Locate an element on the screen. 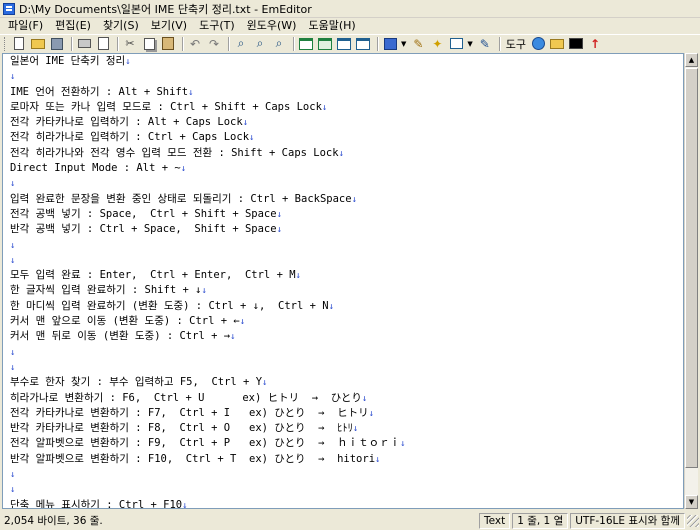  line-text: 히라가나로 변환하기 : F6, Ctrl + U ex) ヒトリ → ひとり is located at coordinates (186, 397).